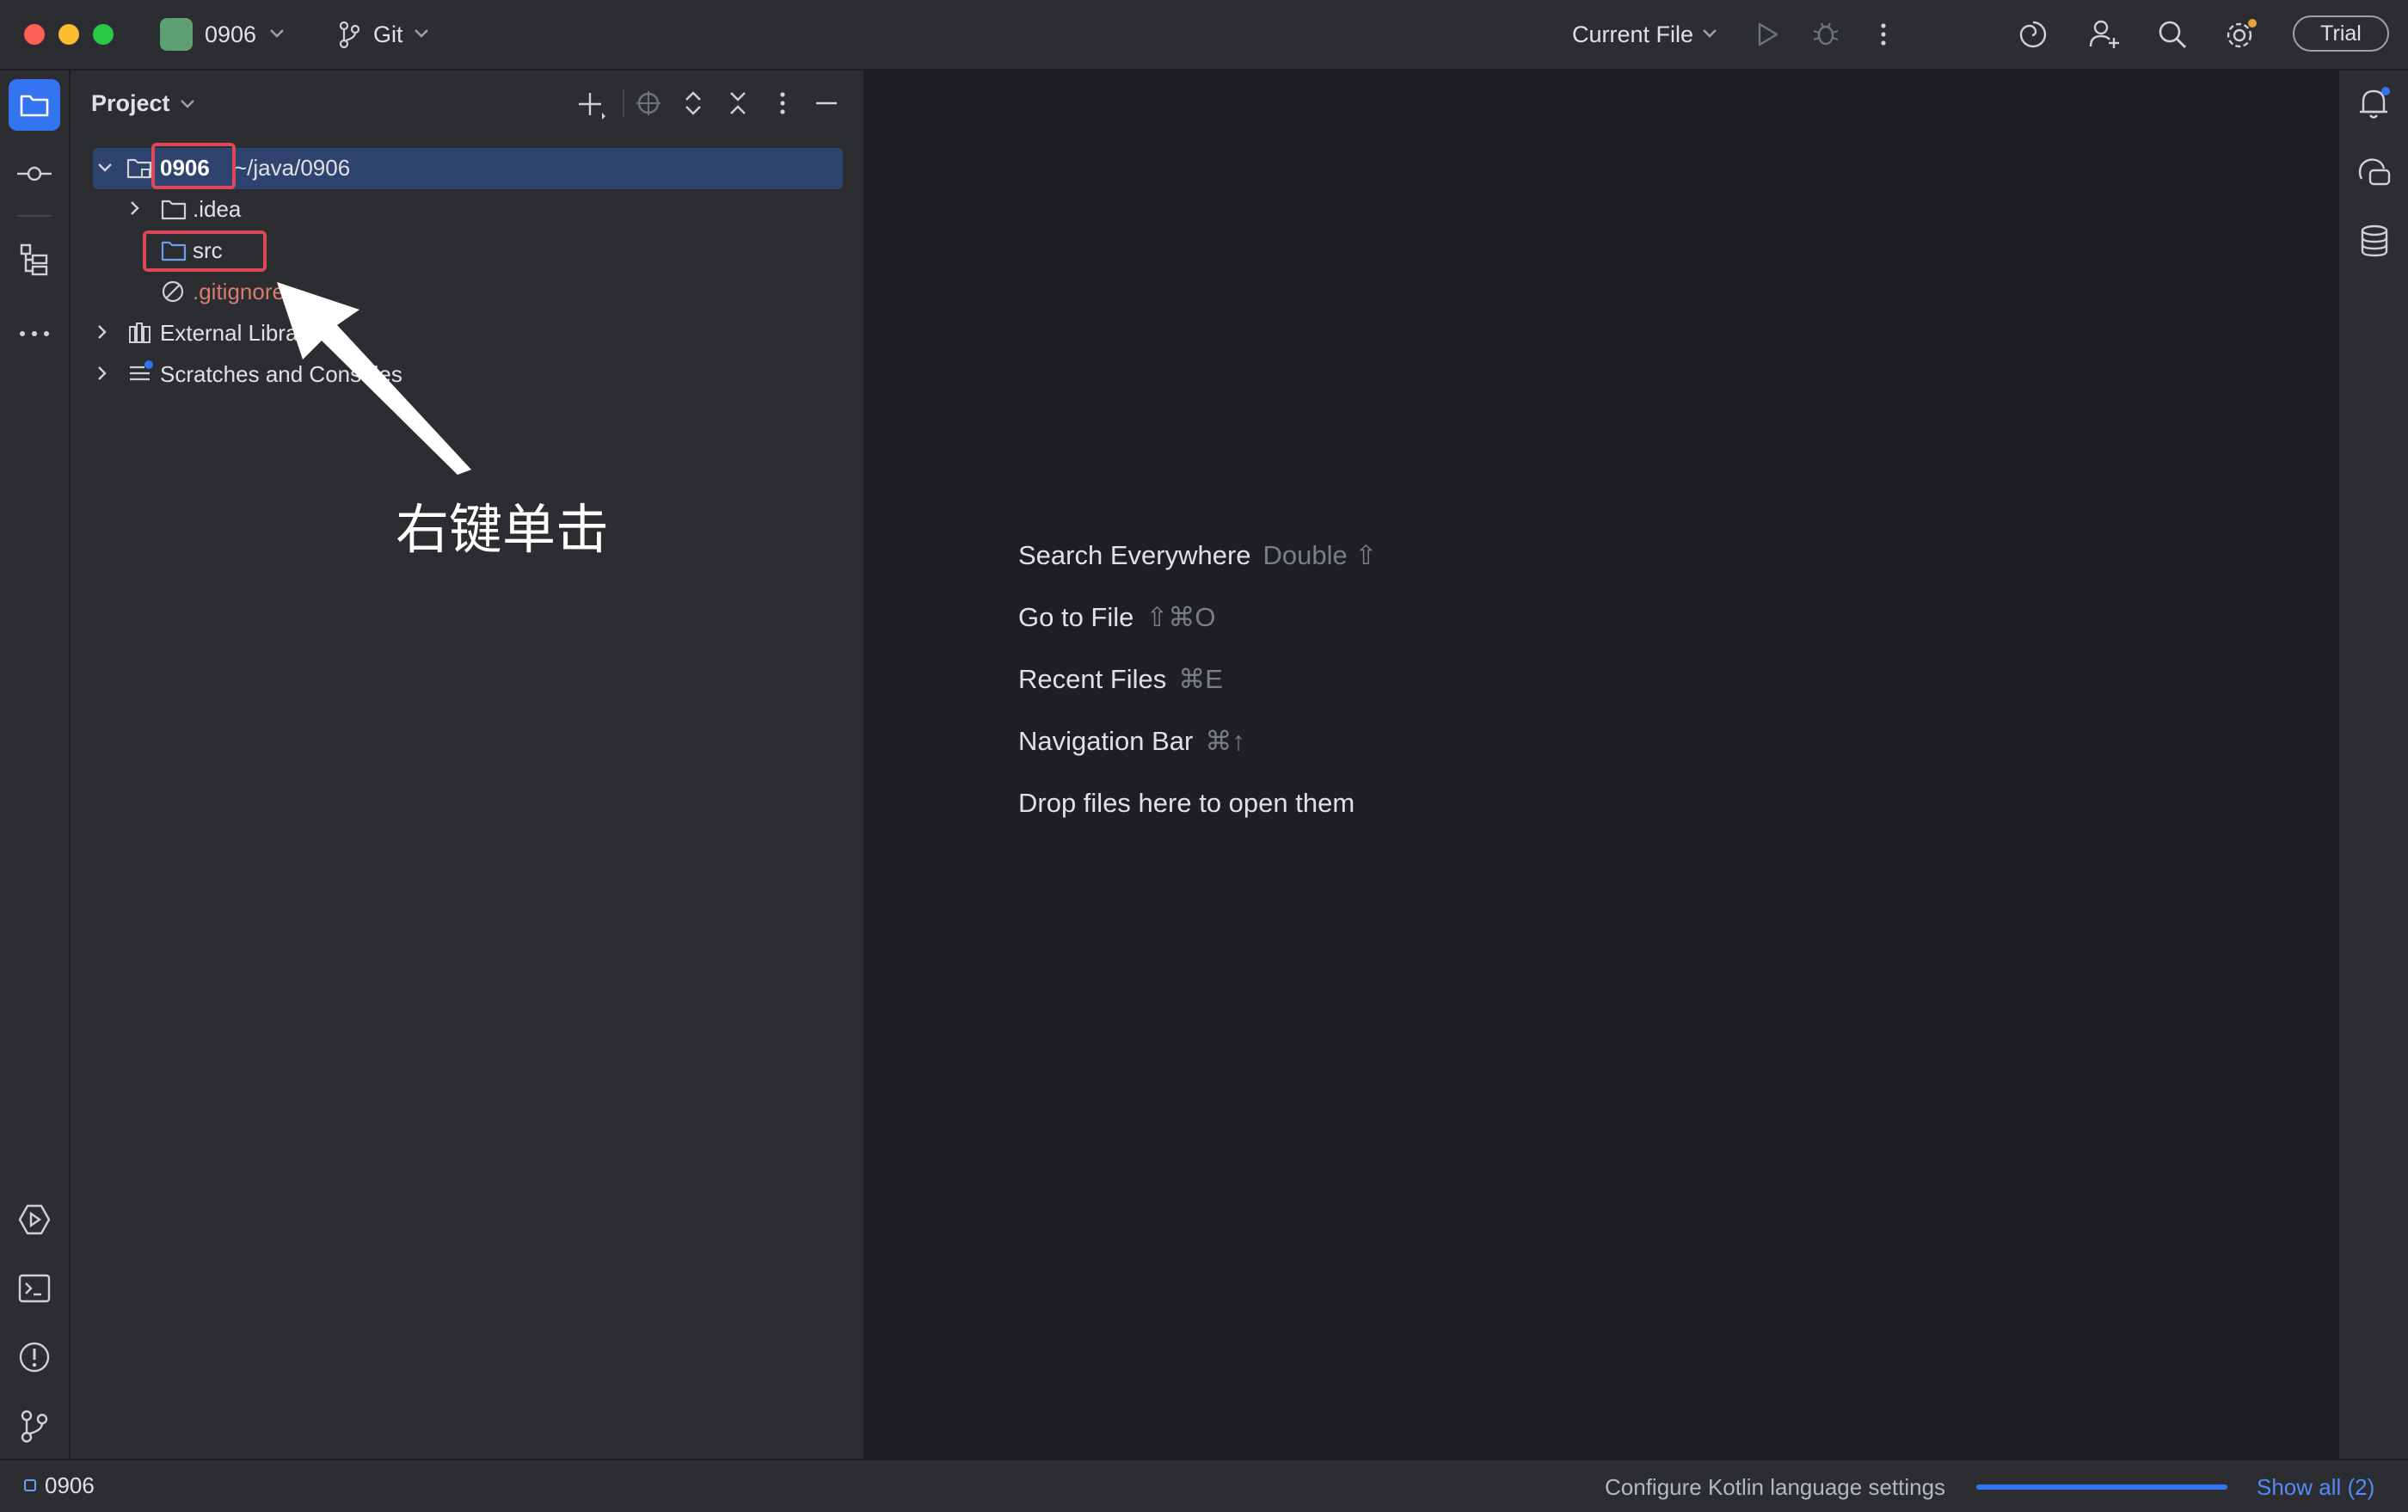 The height and width of the screenshot is (1512, 2408). Describe the element at coordinates (218, 209) in the screenshot. I see `tree-label: .idea` at that location.